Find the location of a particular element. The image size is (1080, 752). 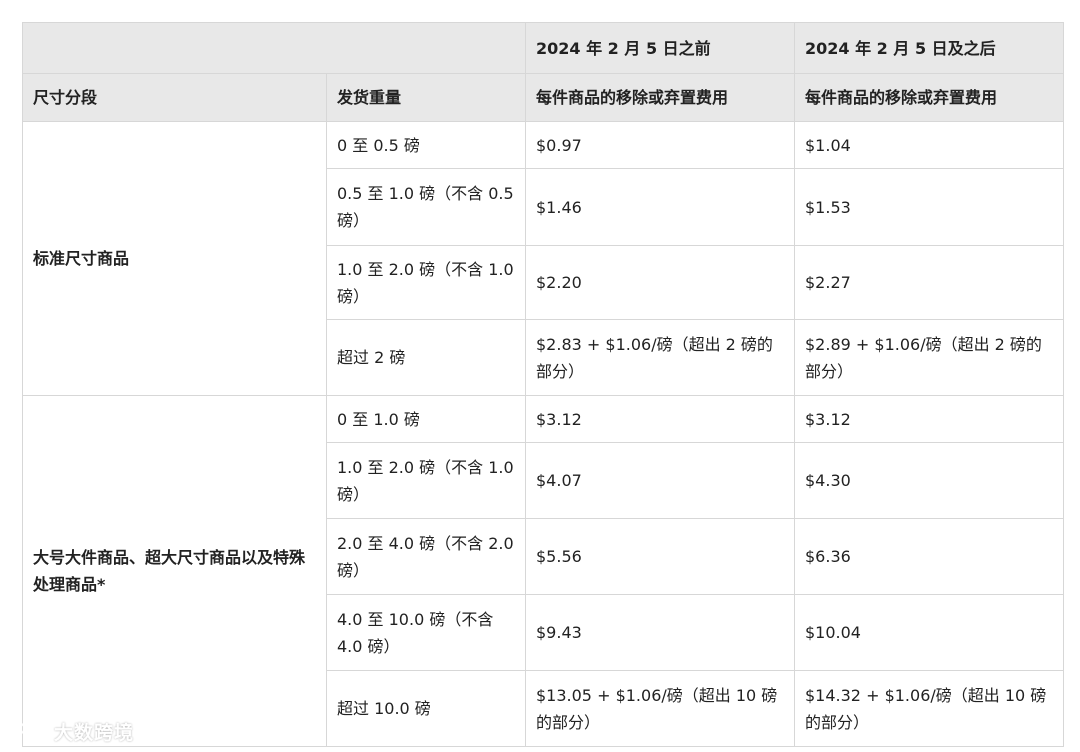

segment-standard-size: 标准尺寸商品 is located at coordinates (174, 258).